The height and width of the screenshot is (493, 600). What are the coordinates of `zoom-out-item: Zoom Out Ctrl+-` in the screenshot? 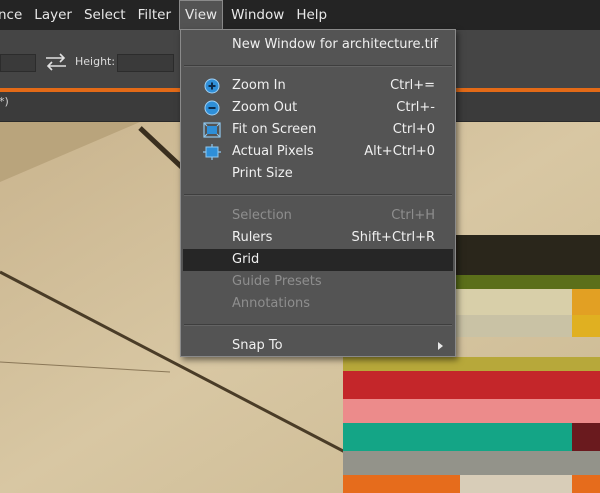 It's located at (318, 108).